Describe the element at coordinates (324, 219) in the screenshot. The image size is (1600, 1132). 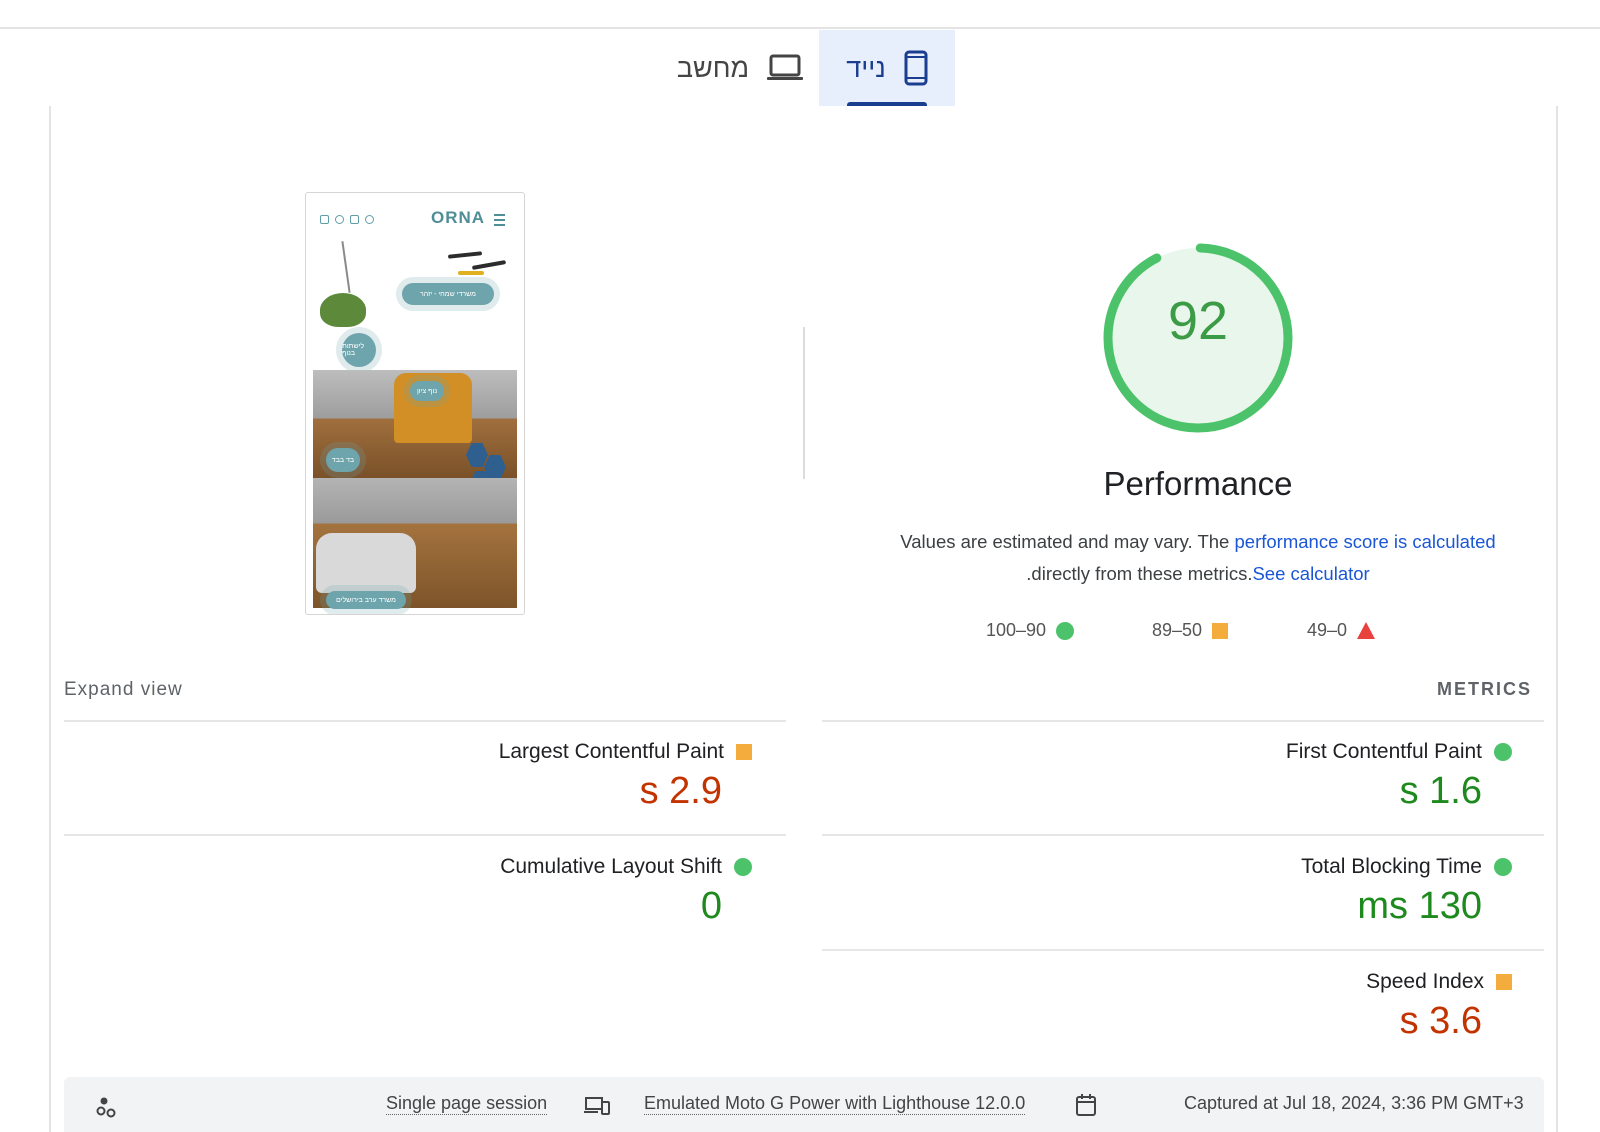
I see `mail-icon` at that location.